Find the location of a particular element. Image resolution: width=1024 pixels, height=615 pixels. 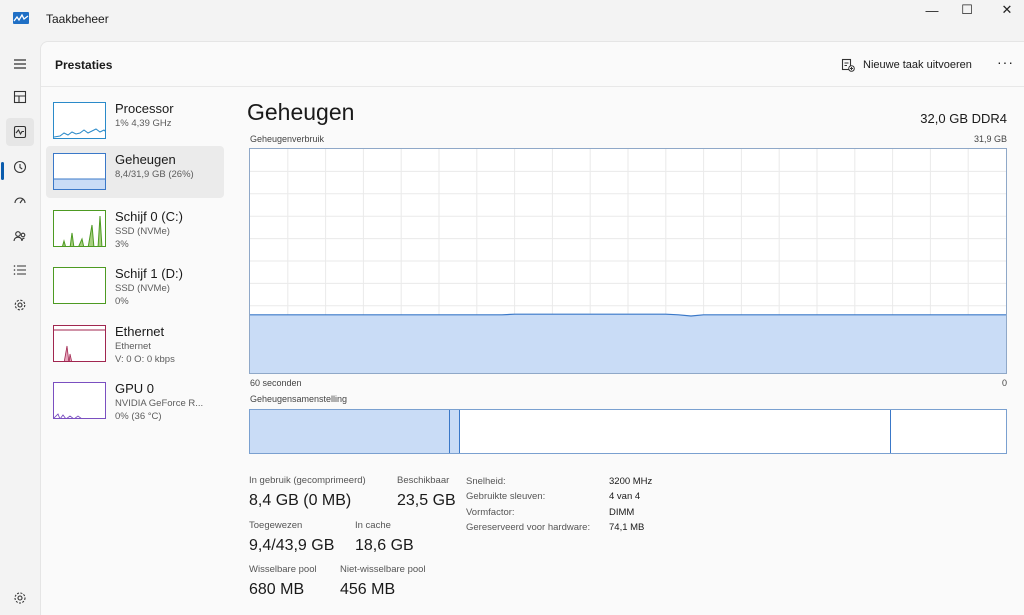

new-task-button: Nieuwe taak uitvoeren is located at coordinates (906, 65).